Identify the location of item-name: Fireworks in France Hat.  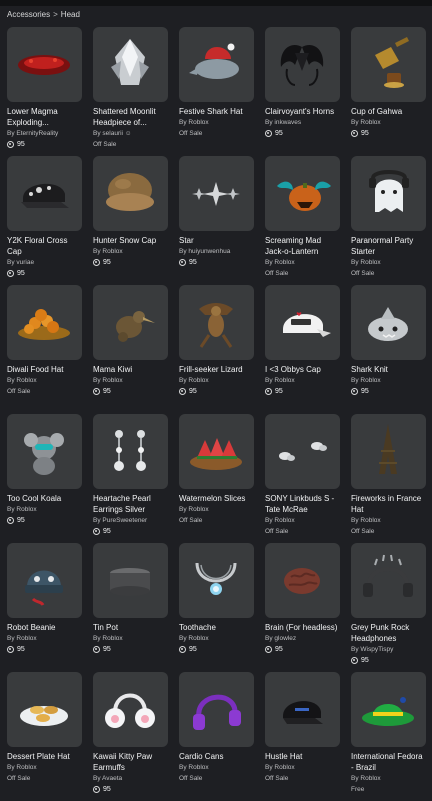
(388, 504).